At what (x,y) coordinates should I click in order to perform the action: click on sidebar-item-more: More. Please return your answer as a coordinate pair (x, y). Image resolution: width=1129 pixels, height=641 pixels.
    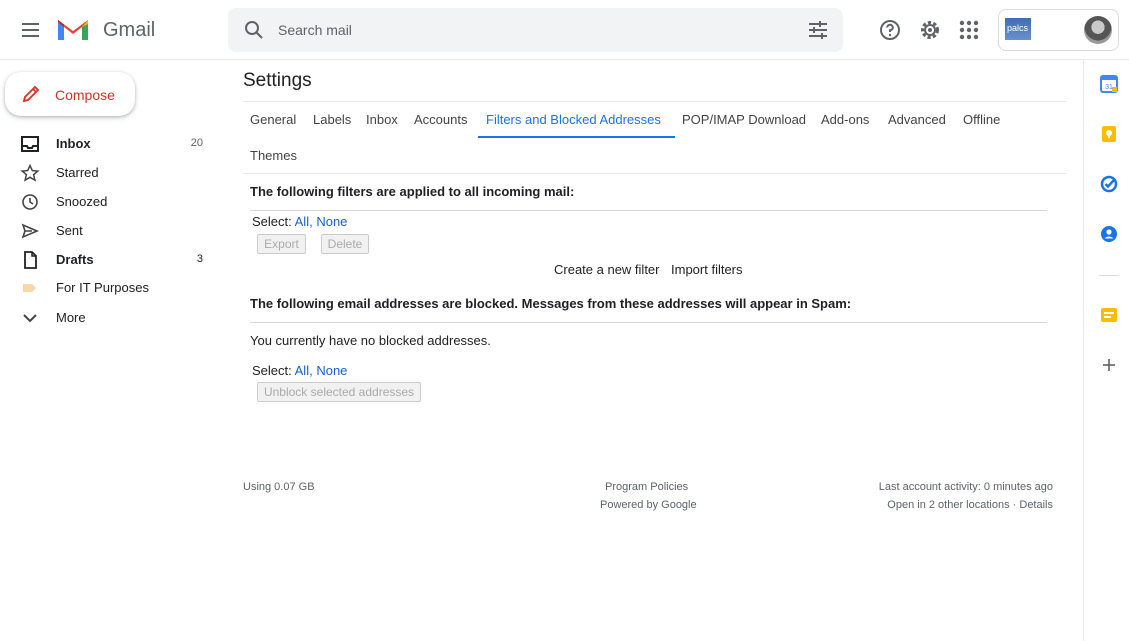
    Looking at the image, I should click on (110, 318).